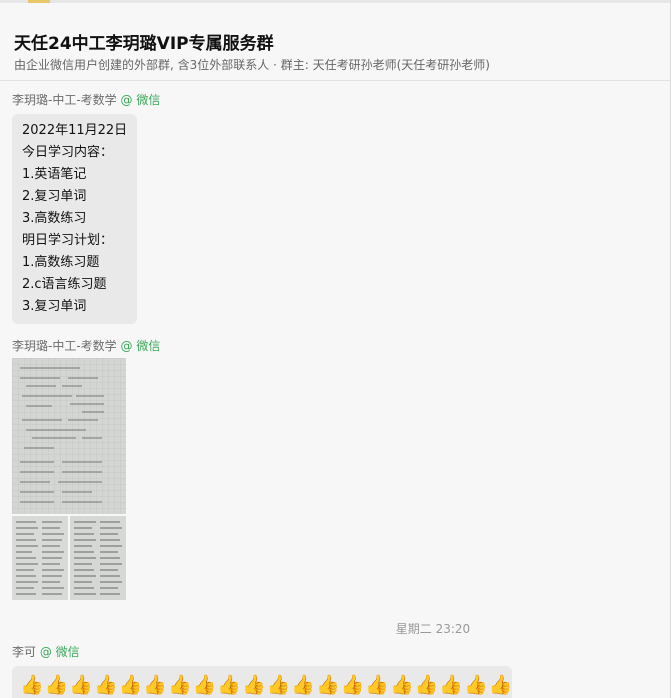 The height and width of the screenshot is (698, 671). What do you see at coordinates (54, 218) in the screenshot?
I see `bubble-line: 3.高数练习` at bounding box center [54, 218].